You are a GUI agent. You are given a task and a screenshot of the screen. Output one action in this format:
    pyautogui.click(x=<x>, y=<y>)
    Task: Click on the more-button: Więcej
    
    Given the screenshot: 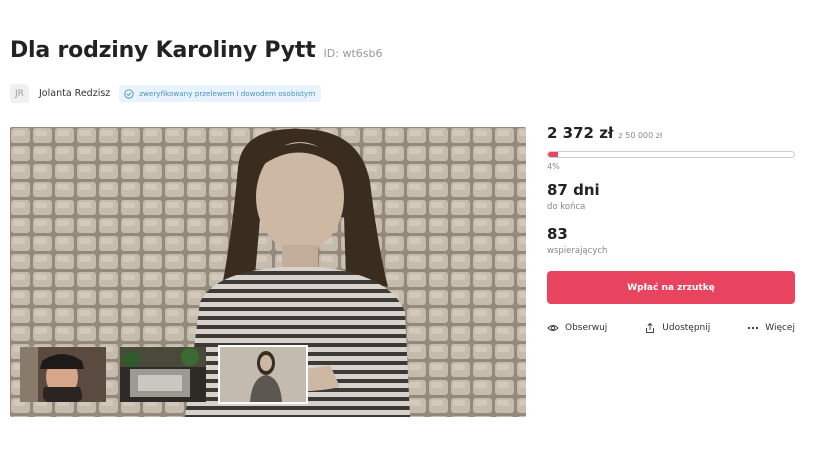 What is the action you would take?
    pyautogui.click(x=771, y=328)
    